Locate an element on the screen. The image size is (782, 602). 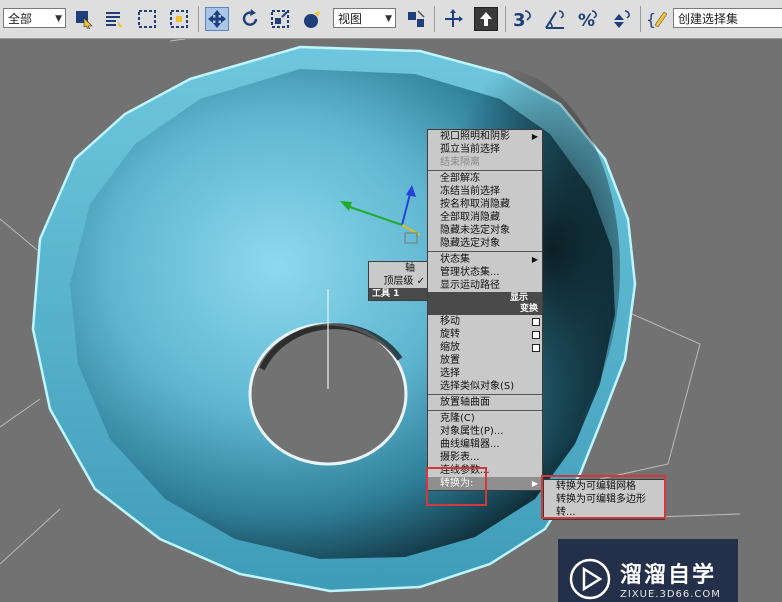
selection-filter-dropdown: 全部 ▼ is located at coordinates (34, 18).